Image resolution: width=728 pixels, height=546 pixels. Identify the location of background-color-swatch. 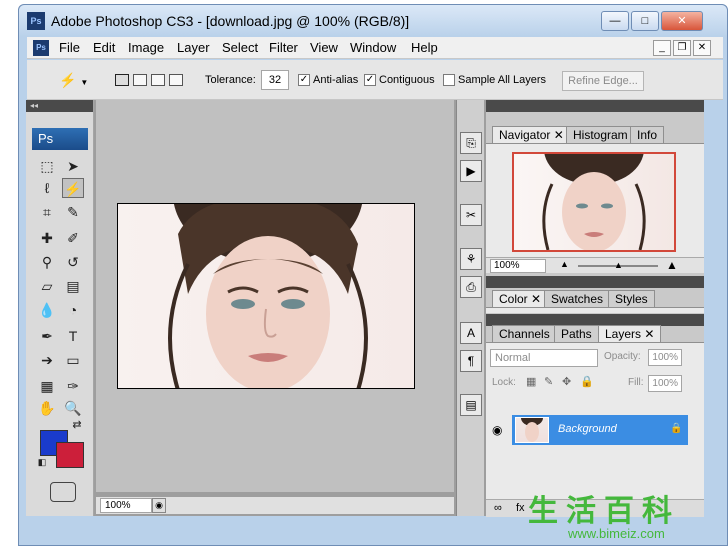
(70, 455).